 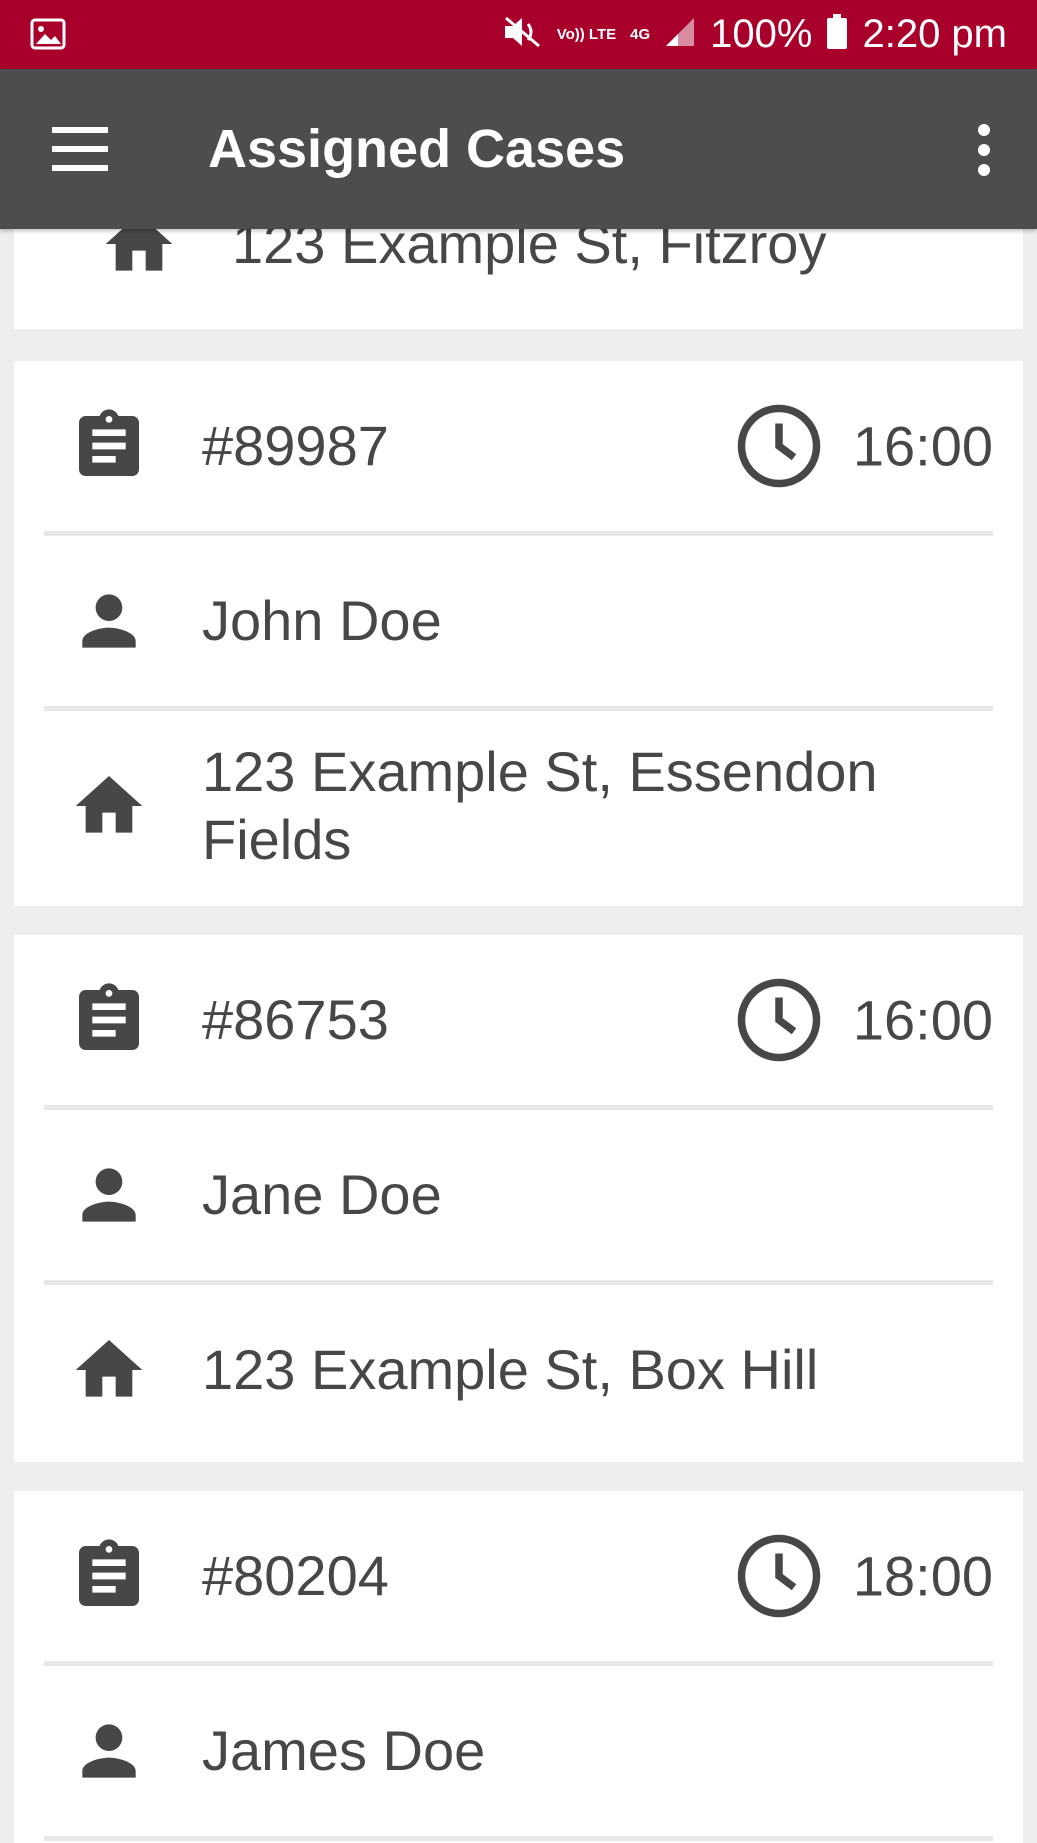 I want to click on status-bar: Vo)) LTE 4G 100% 2:20 pm, so click(x=518, y=34).